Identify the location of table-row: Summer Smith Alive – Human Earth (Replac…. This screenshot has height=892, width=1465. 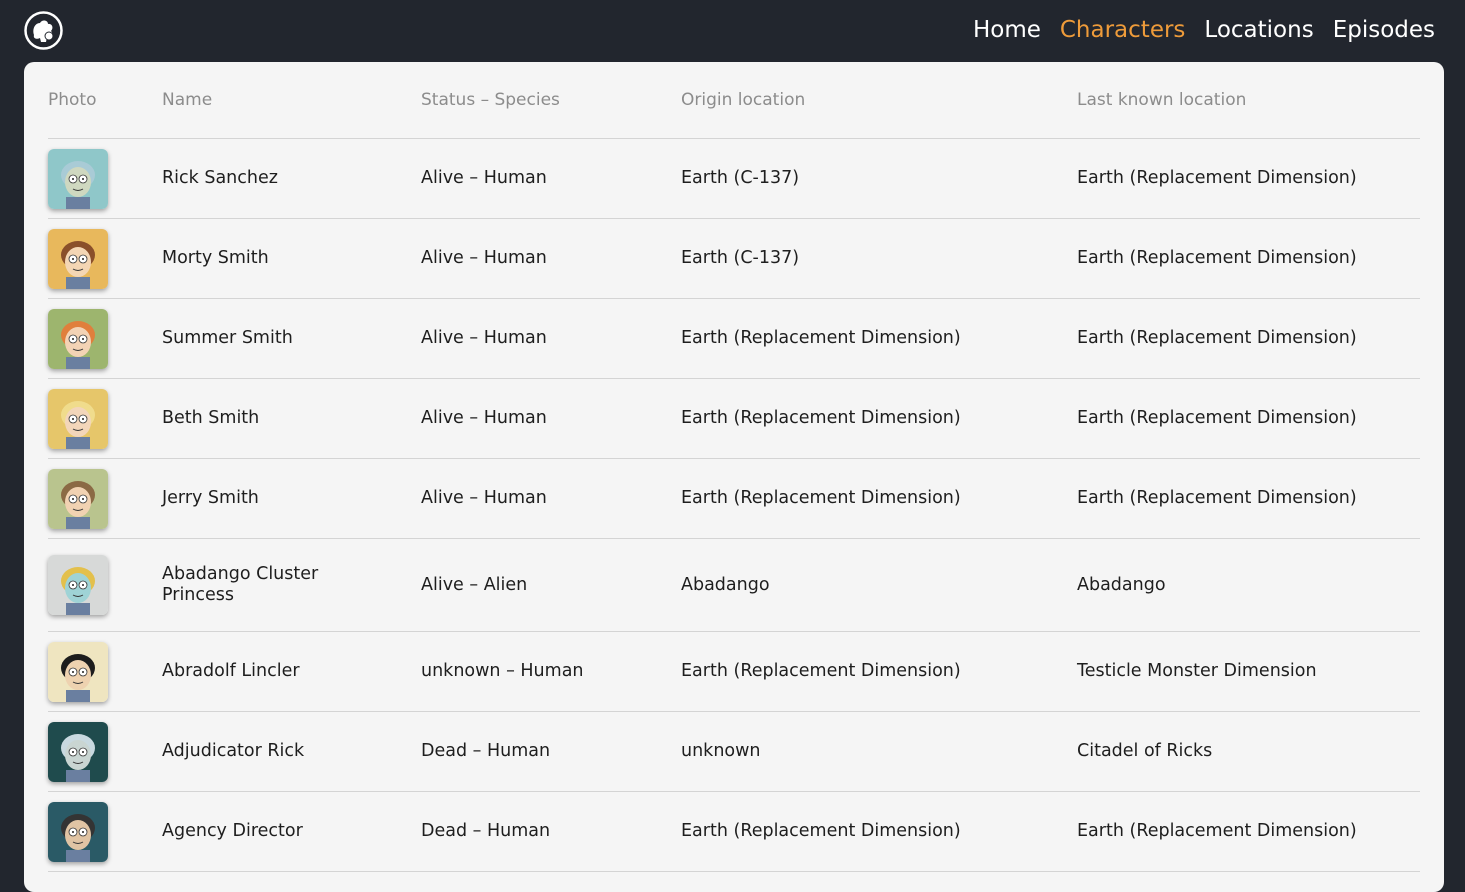
(734, 339).